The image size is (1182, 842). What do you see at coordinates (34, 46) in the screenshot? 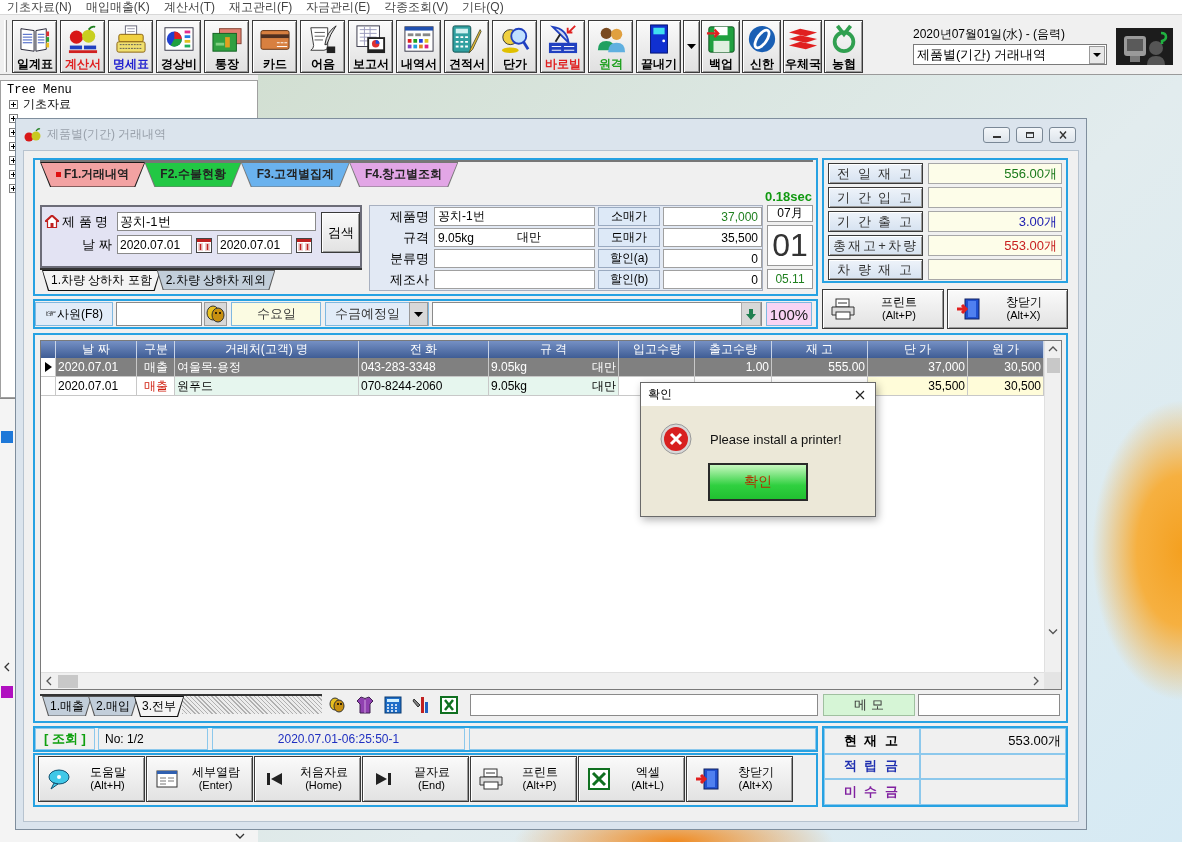
I see `toolbar-button: 일계표` at bounding box center [34, 46].